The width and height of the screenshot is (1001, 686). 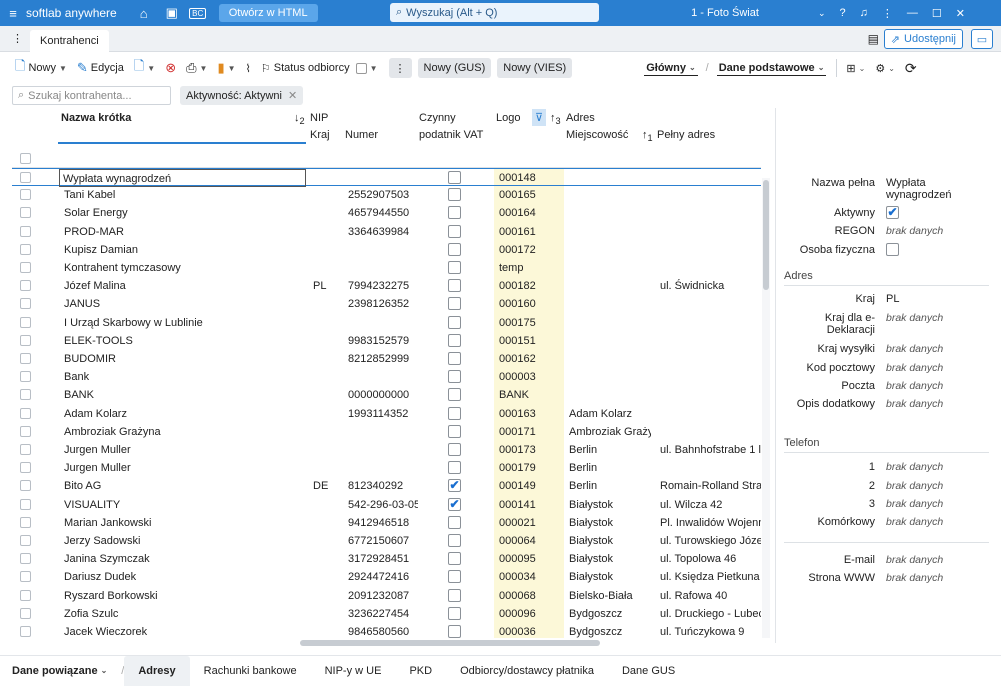 What do you see at coordinates (855, 68) in the screenshot?
I see `export-button: ⊞ ⌄` at bounding box center [855, 68].